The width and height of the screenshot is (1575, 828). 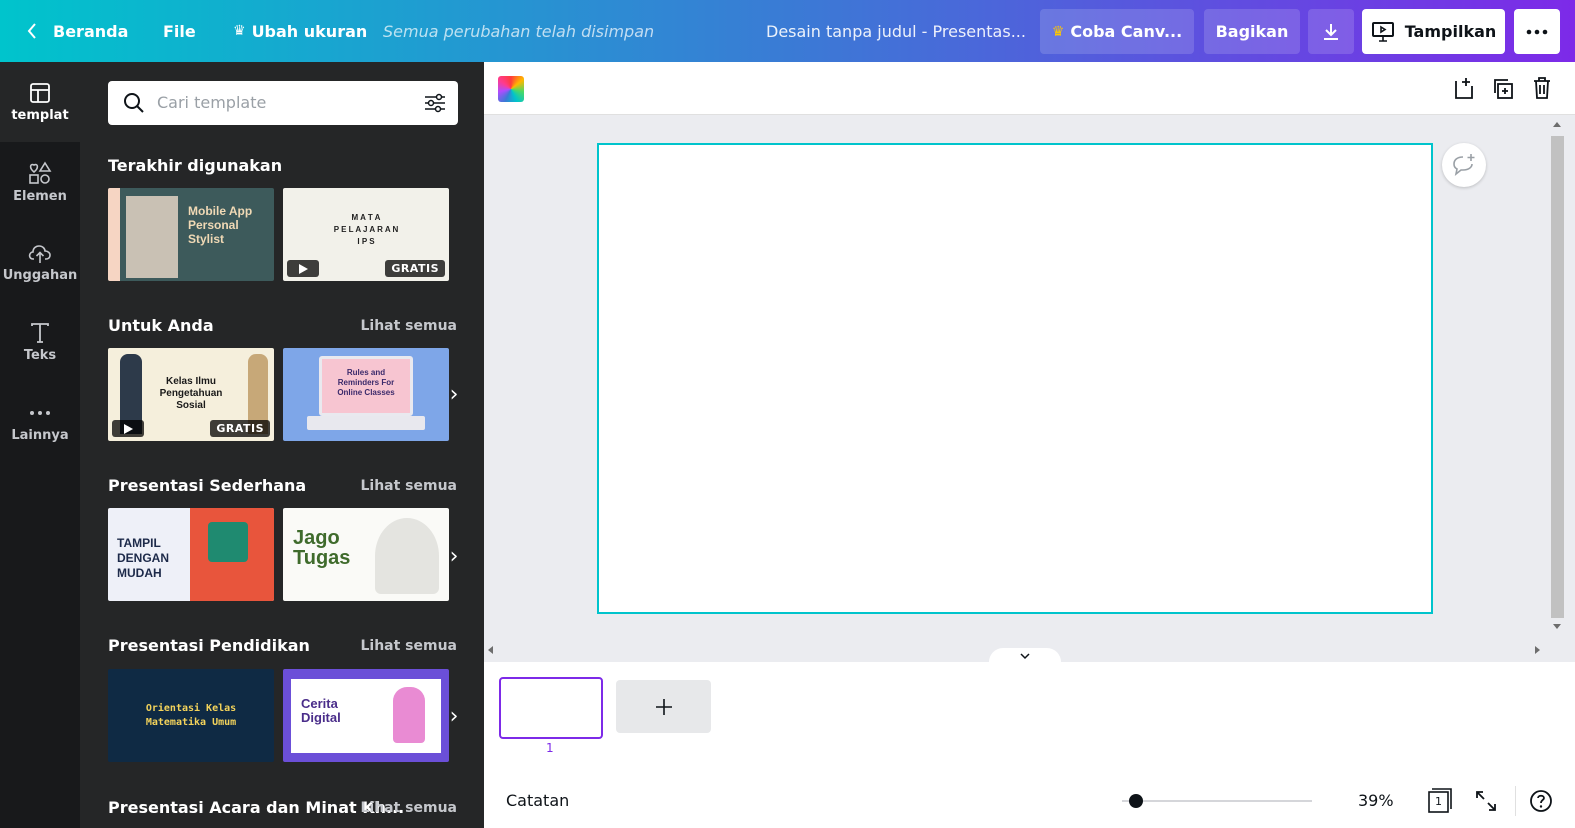 What do you see at coordinates (1557, 626) in the screenshot?
I see `scroll-down-arrow` at bounding box center [1557, 626].